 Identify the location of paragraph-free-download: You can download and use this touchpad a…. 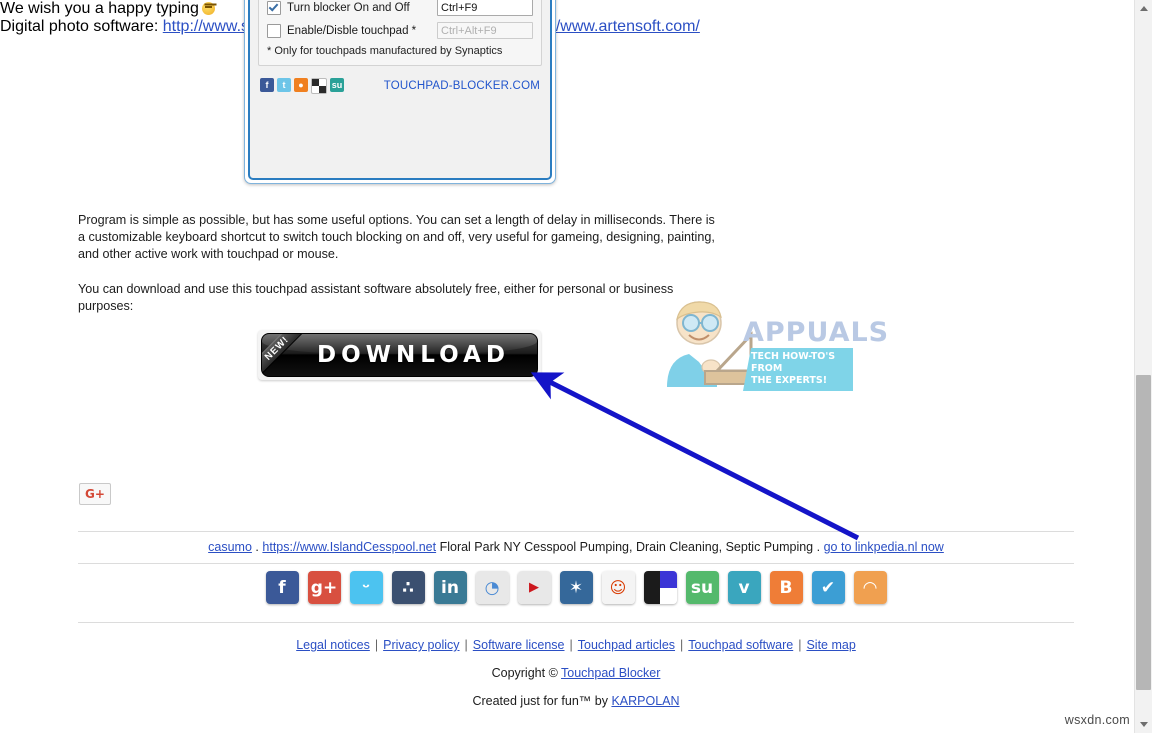
(376, 297).